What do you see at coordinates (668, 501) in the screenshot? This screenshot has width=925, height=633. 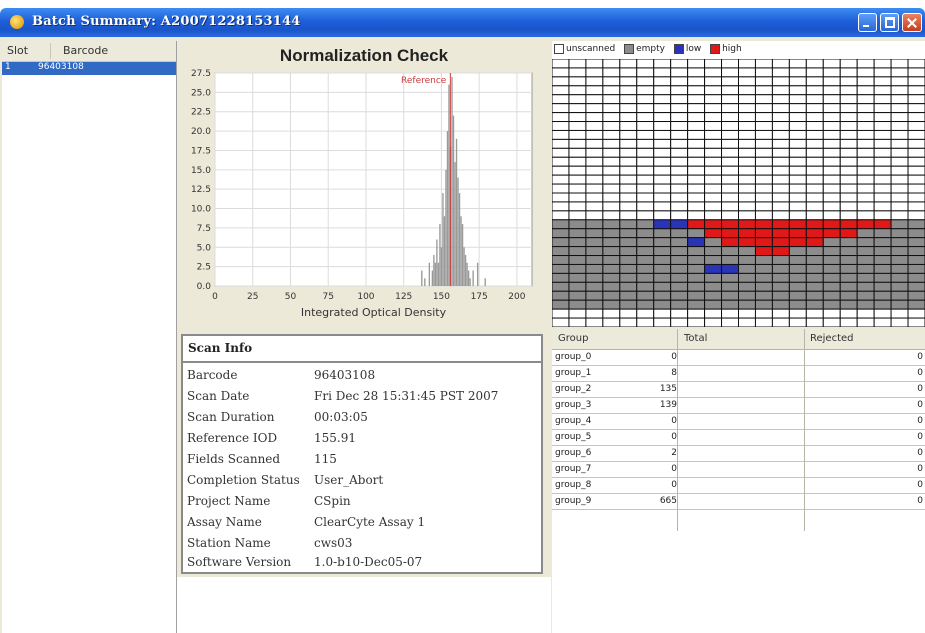 I see `group-total: 665` at bounding box center [668, 501].